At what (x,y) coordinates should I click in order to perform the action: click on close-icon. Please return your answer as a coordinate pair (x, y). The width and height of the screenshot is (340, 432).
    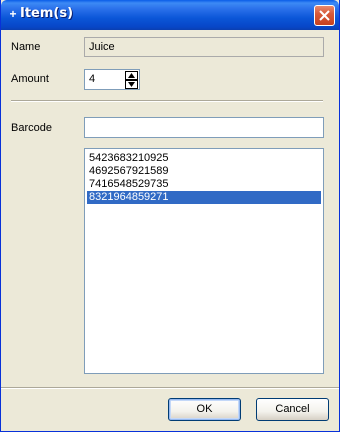
    Looking at the image, I should click on (324, 15).